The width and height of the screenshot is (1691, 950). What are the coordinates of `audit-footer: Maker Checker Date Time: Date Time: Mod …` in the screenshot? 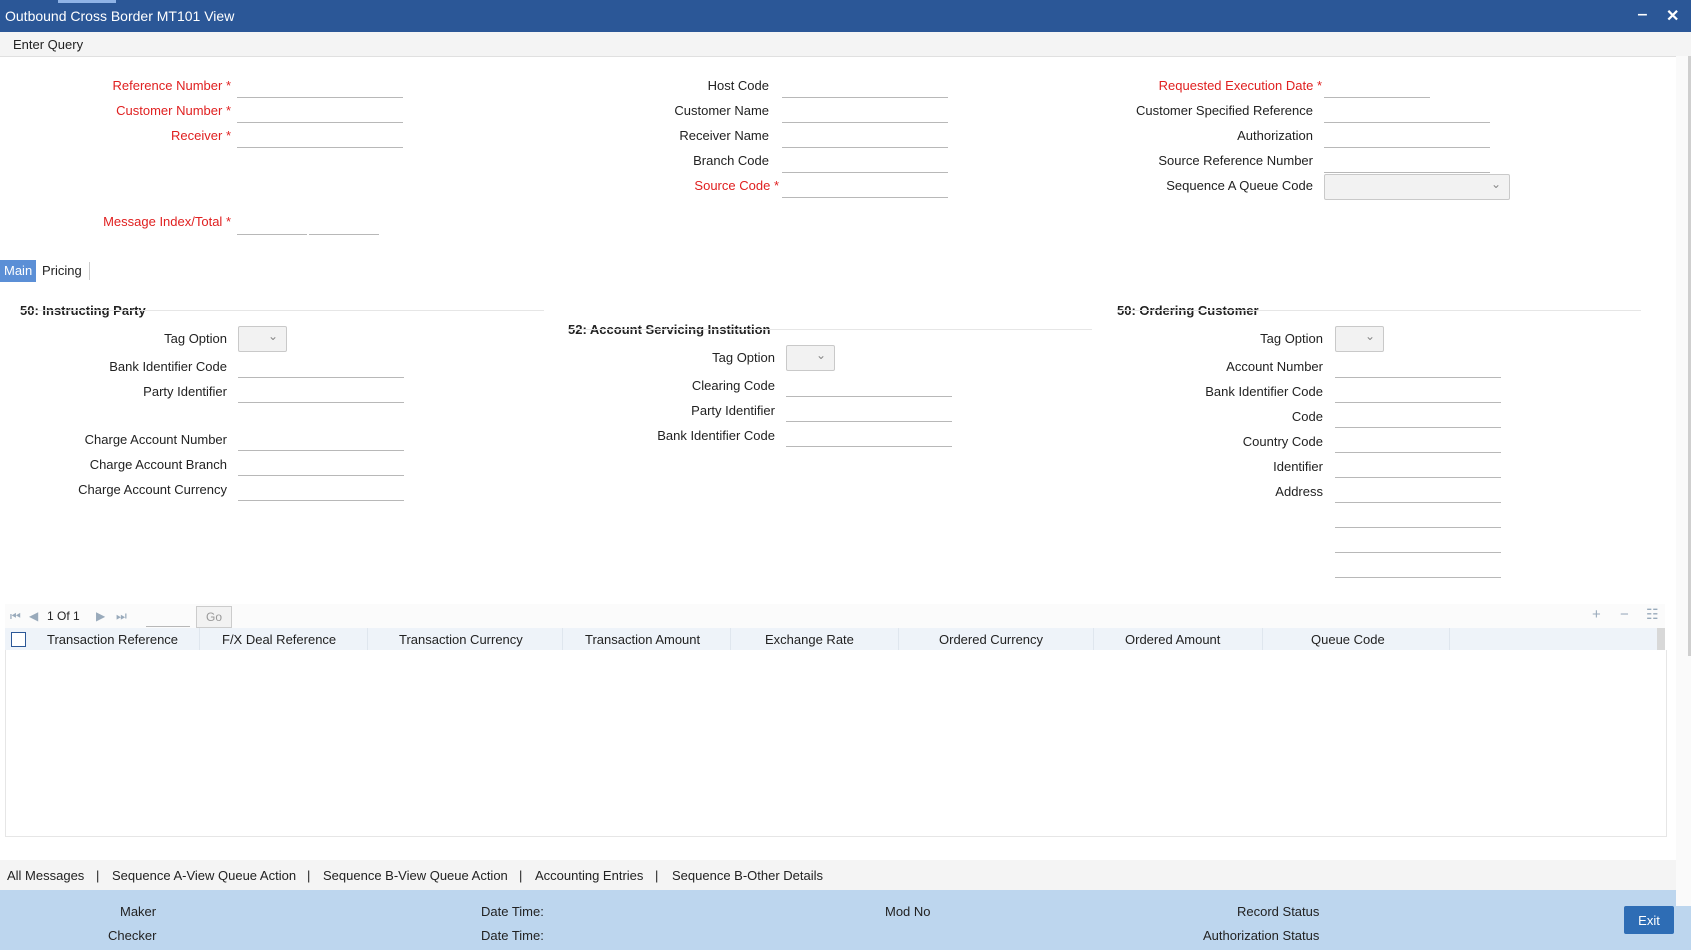 It's located at (845, 920).